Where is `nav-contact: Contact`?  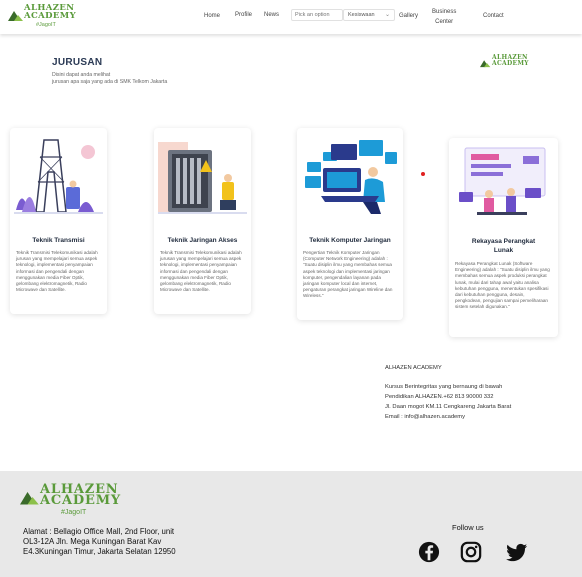
nav-contact: Contact is located at coordinates (493, 16).